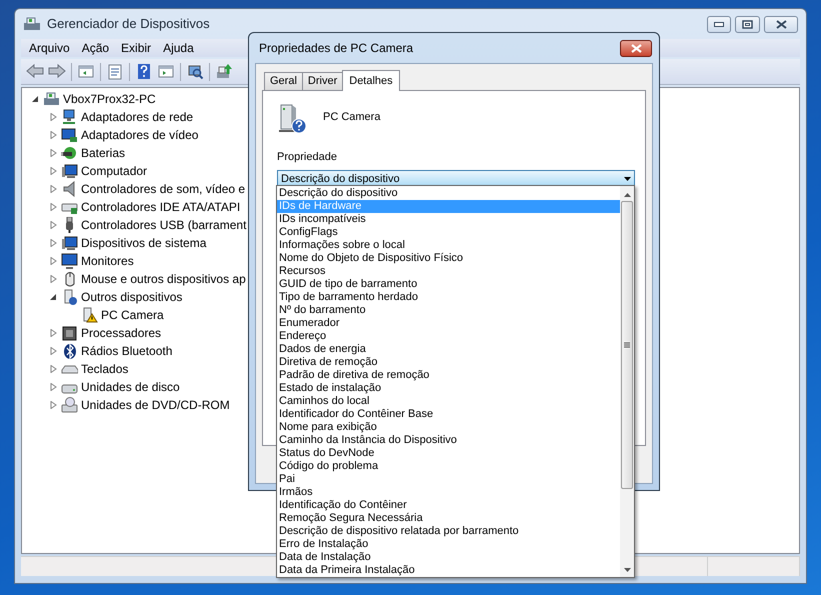 The image size is (821, 595). Describe the element at coordinates (128, 24) in the screenshot. I see `window-title: Gerenciador de Dispositivos` at that location.